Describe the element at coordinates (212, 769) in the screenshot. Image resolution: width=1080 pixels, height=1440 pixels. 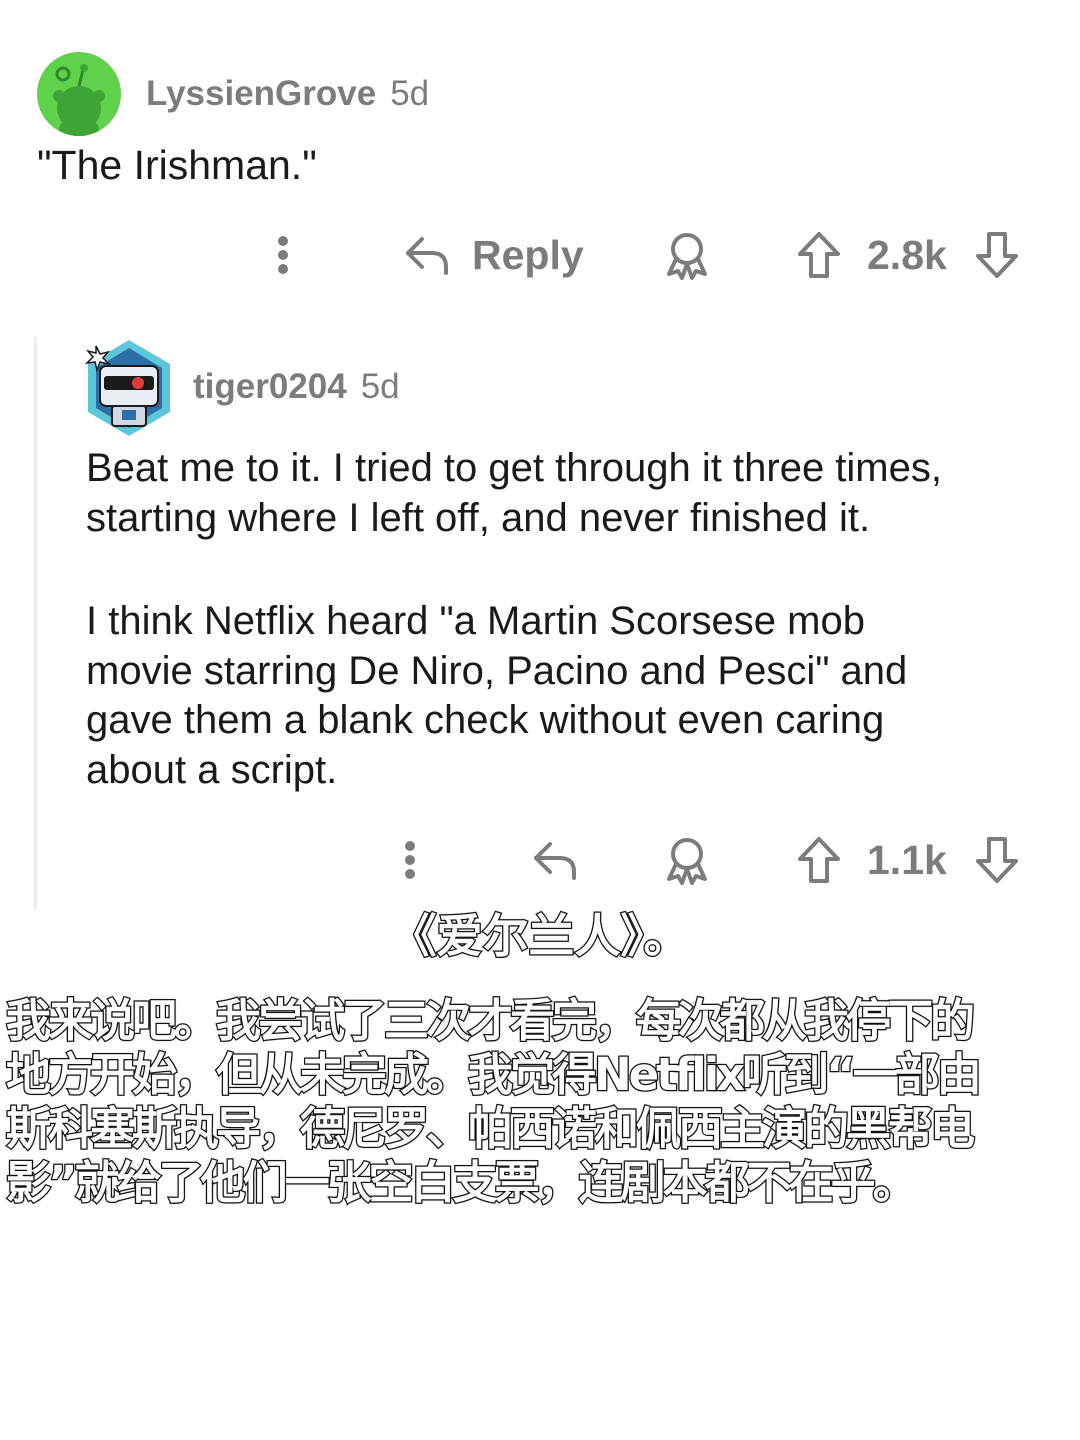
I see `comment-text-line: about a script.` at that location.